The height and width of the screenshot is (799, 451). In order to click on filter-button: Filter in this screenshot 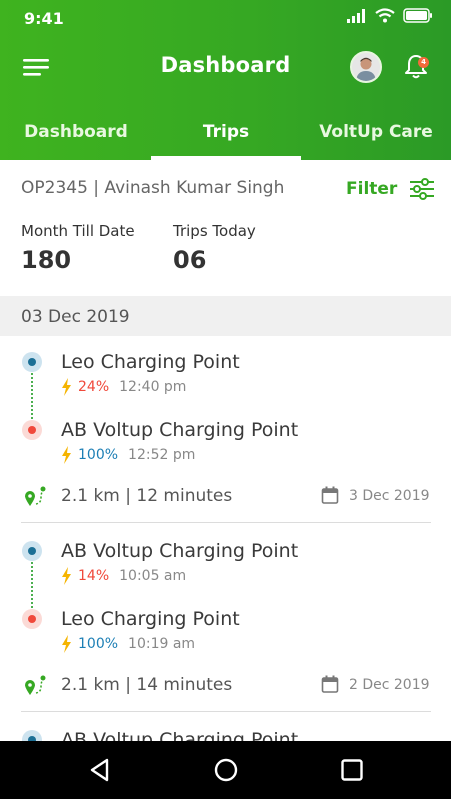, I will do `click(390, 189)`.